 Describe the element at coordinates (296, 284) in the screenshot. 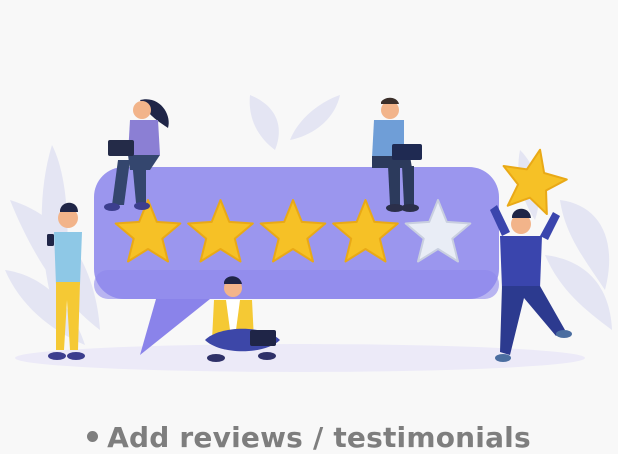

I see `bubble-shadow` at that location.